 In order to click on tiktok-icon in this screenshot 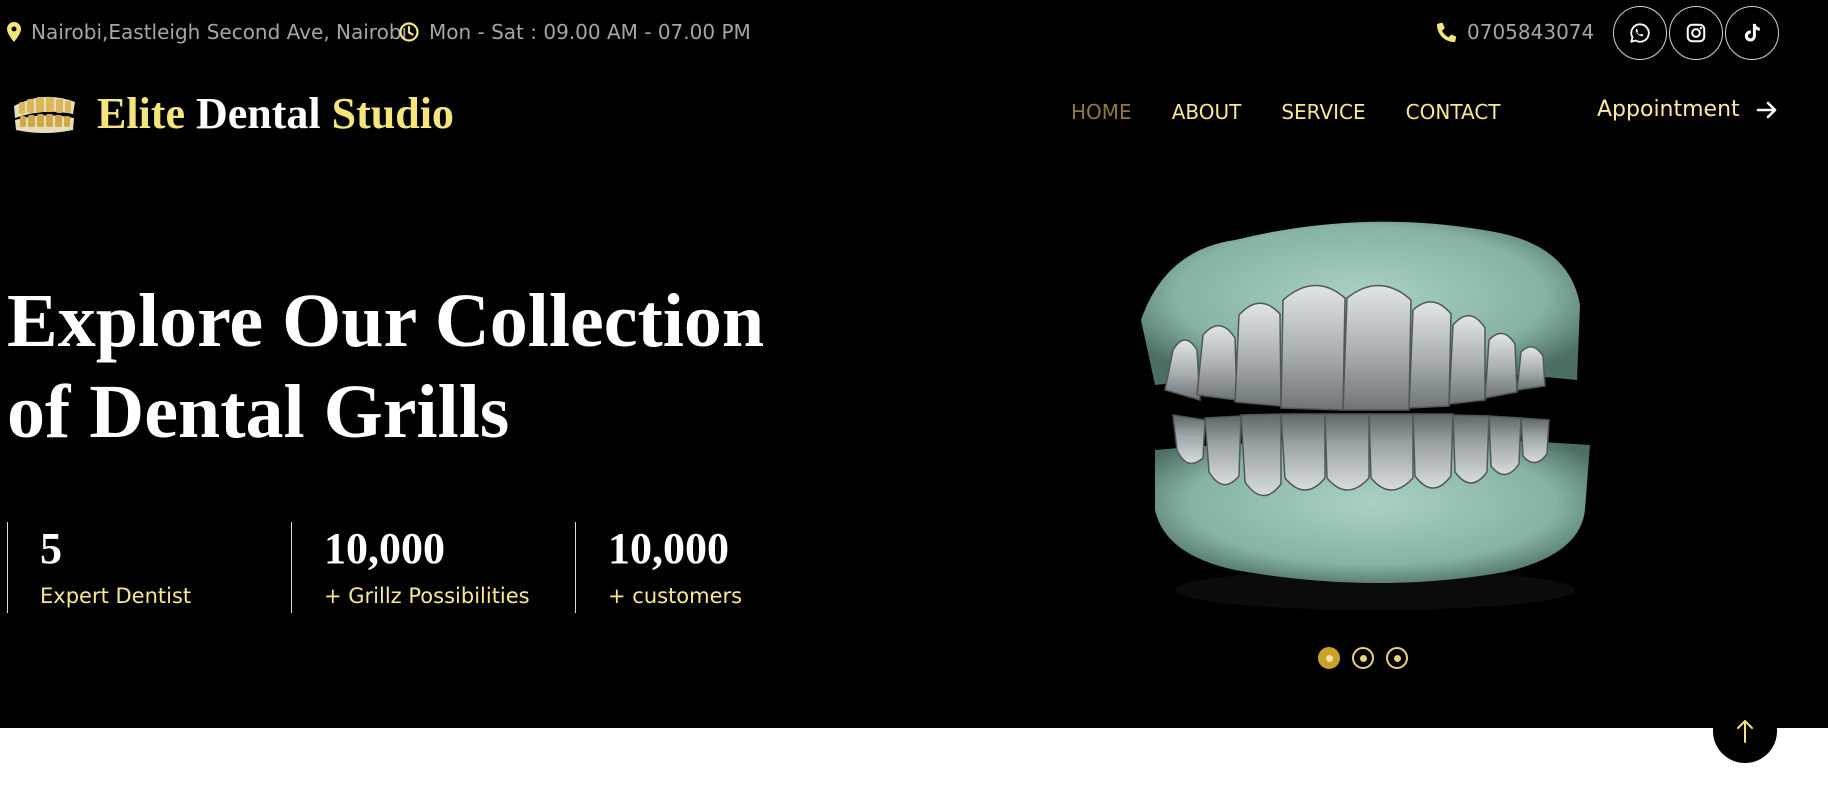, I will do `click(1752, 32)`.